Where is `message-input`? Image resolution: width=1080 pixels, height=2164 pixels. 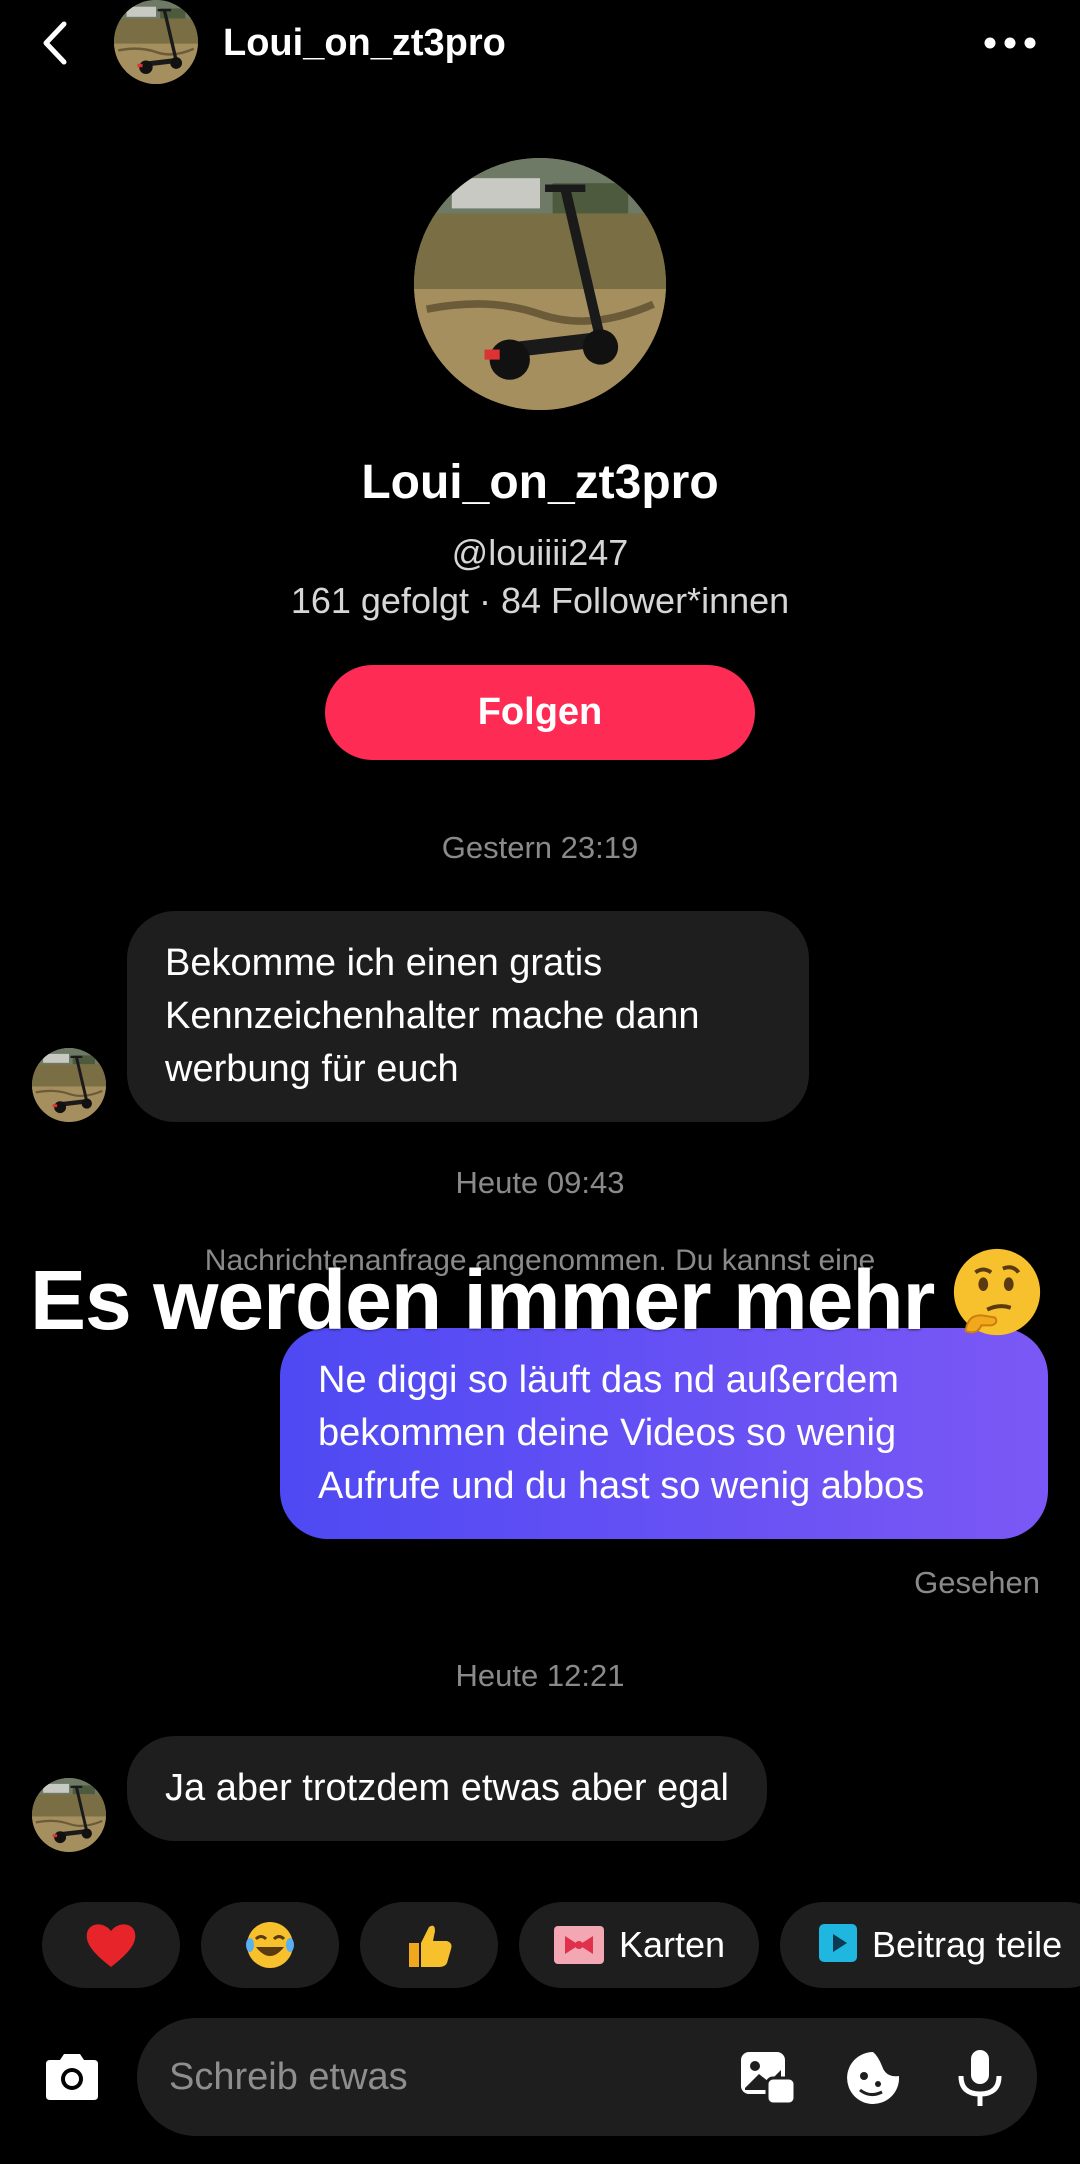
message-input is located at coordinates (449, 2077).